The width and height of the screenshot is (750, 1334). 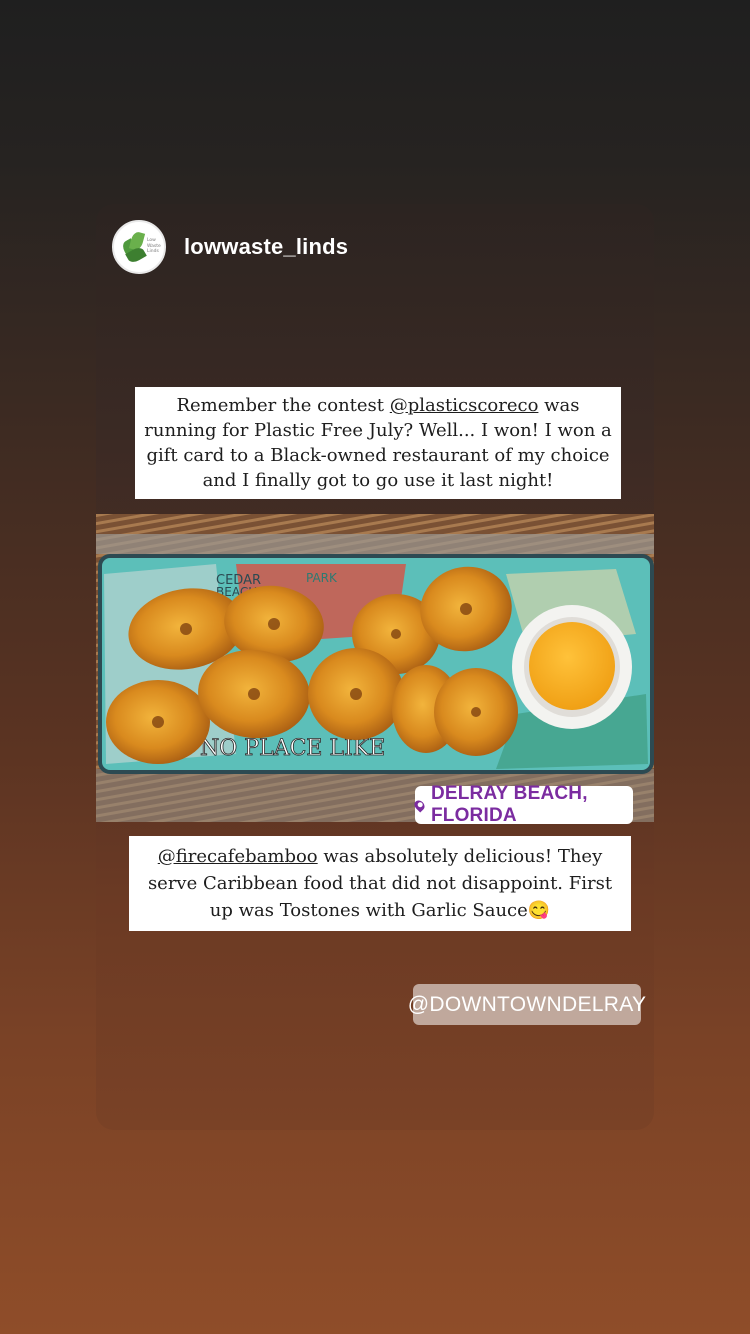 What do you see at coordinates (238, 856) in the screenshot?
I see `mention-link: @firecafebamboo` at bounding box center [238, 856].